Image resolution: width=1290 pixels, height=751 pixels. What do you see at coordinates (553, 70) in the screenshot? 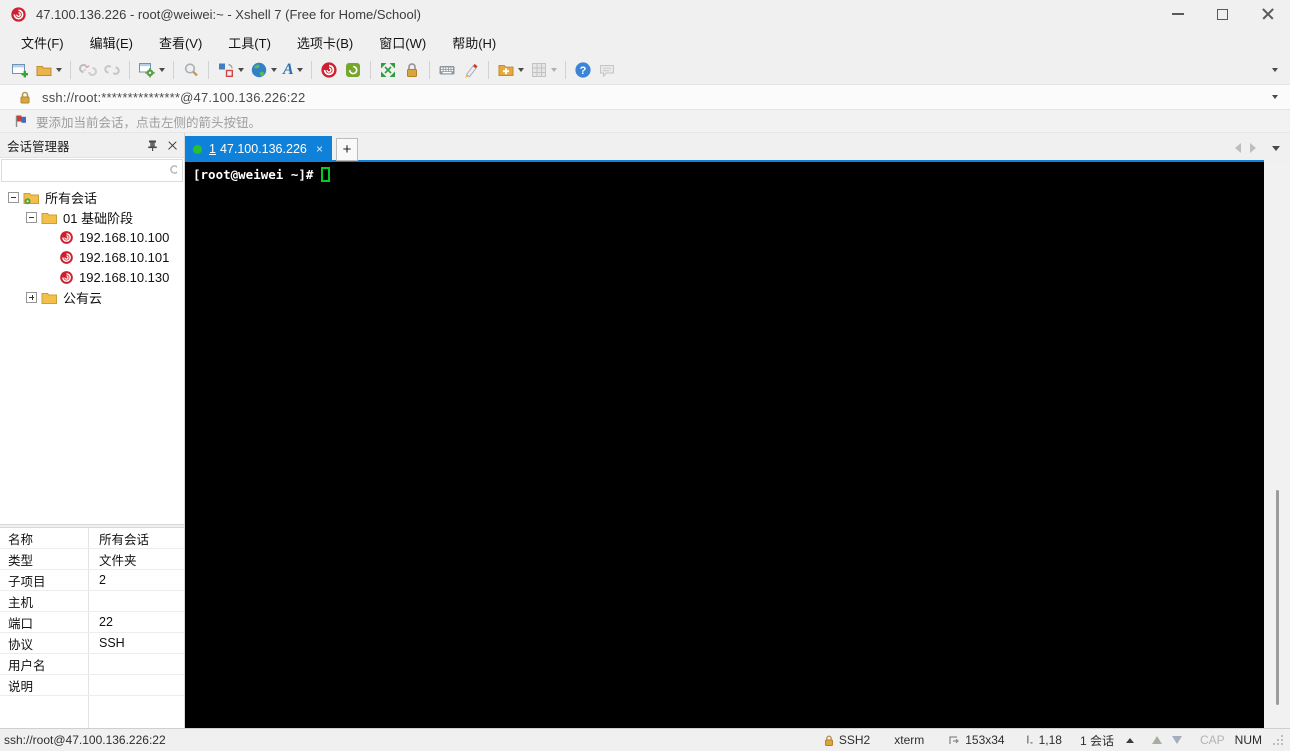
I see `grid-dropdown-caret-icon` at bounding box center [553, 70].